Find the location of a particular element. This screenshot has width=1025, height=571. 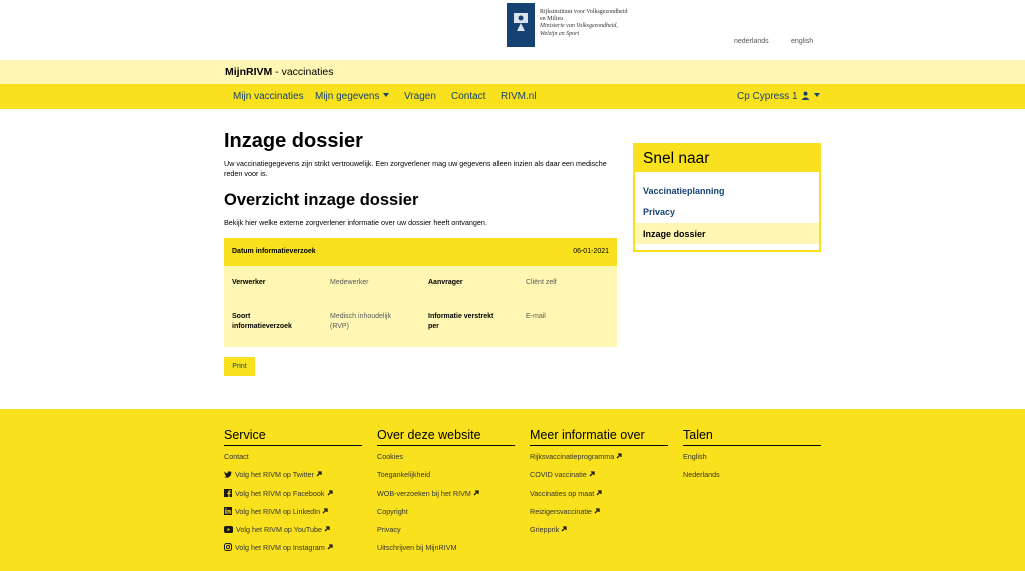

user-icon is located at coordinates (805, 95).